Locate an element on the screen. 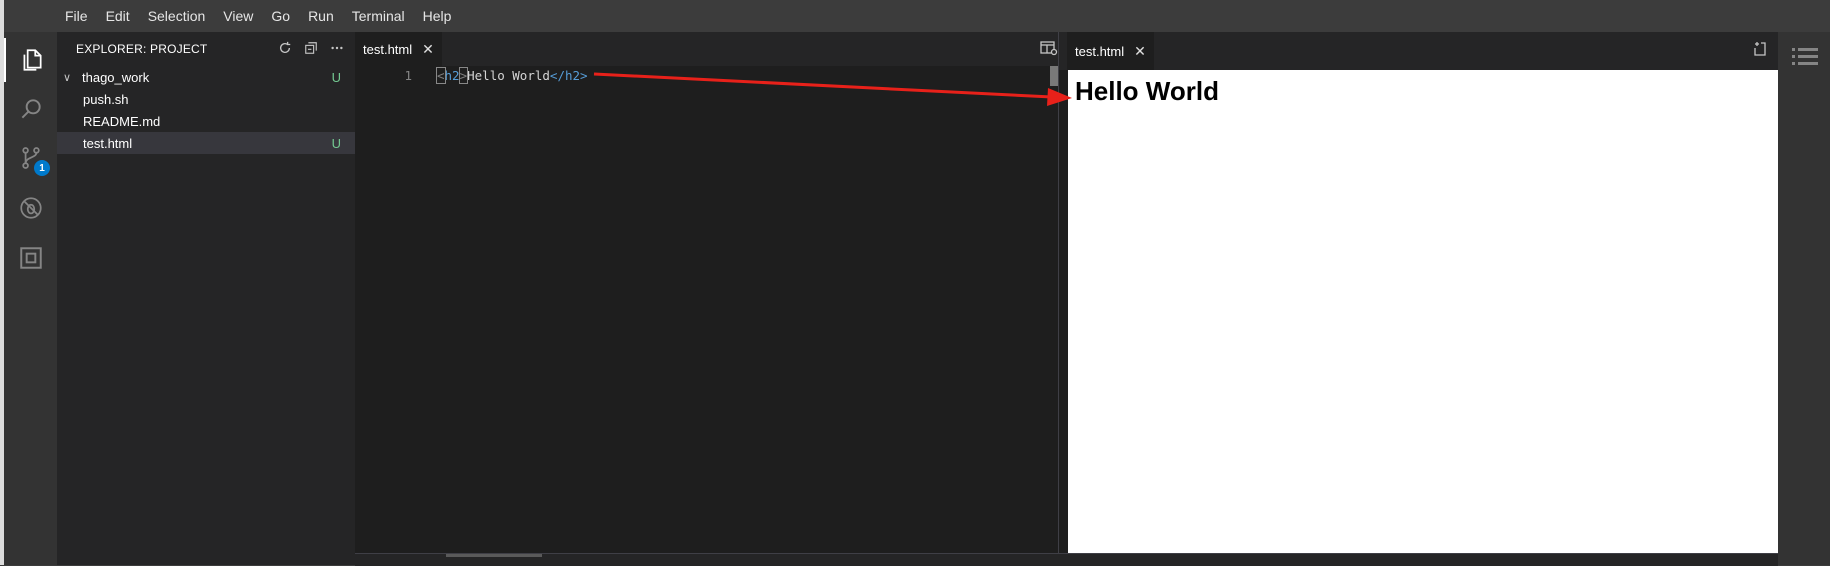 The height and width of the screenshot is (566, 1830). activity-bar: 1 is located at coordinates (30, 298).